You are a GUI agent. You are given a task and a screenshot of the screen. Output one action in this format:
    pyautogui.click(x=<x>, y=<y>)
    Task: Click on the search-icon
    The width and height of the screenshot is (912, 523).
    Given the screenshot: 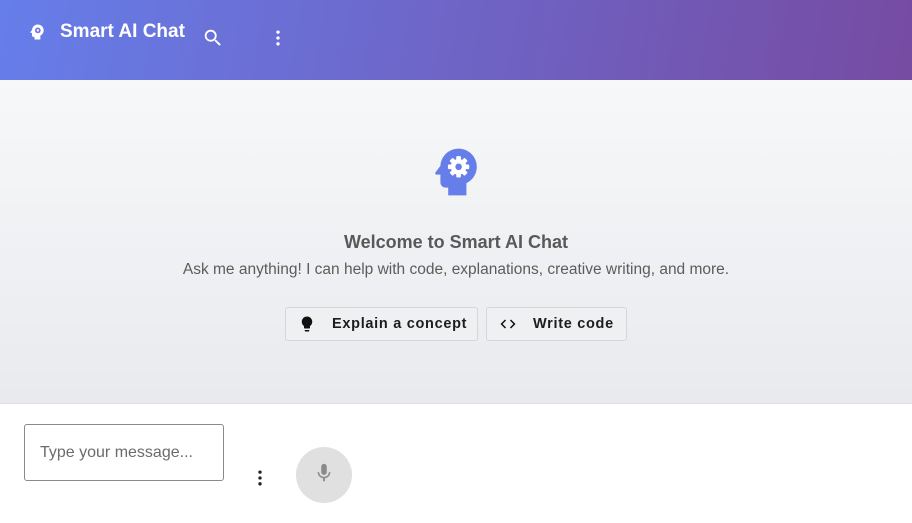 What is the action you would take?
    pyautogui.click(x=213, y=40)
    